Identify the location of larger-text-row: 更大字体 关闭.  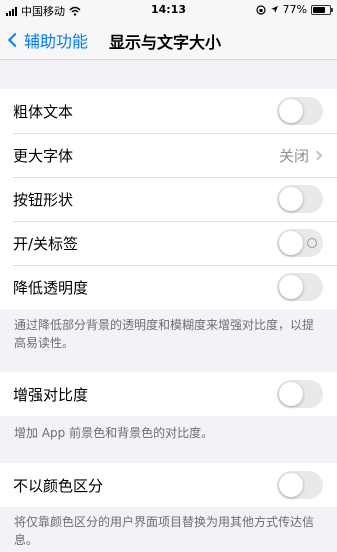
(168, 155).